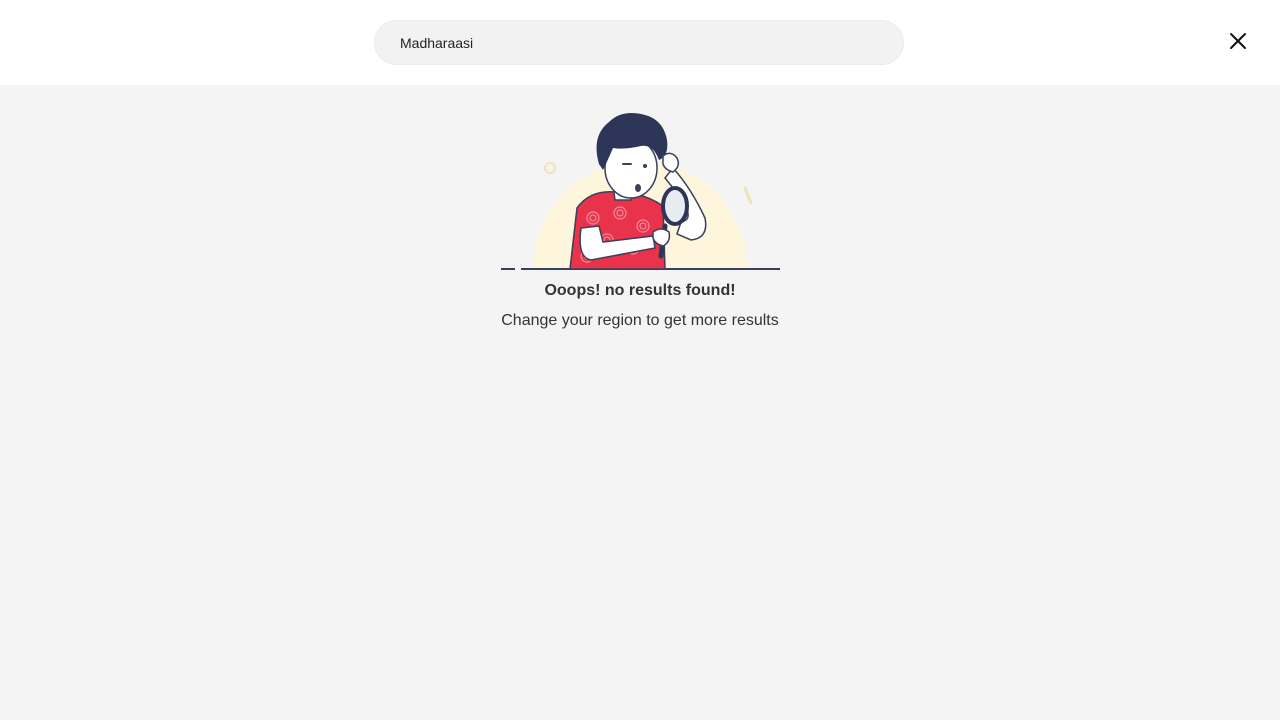 This screenshot has width=1280, height=720. Describe the element at coordinates (640, 320) in the screenshot. I see `no-results-subtitle: Change your region to get more results` at that location.